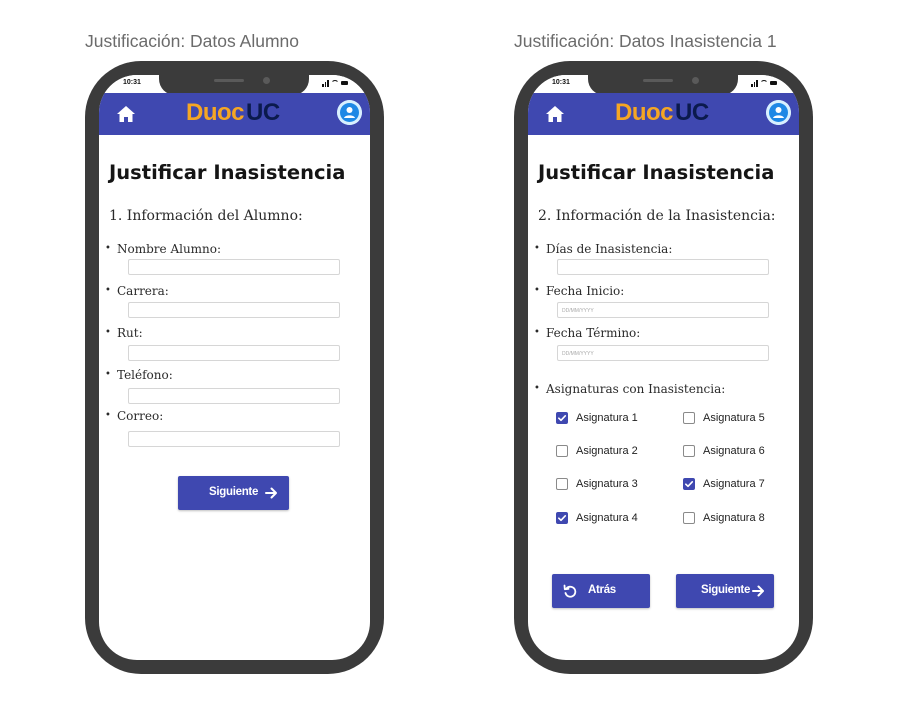 The image size is (905, 706). What do you see at coordinates (629, 389) in the screenshot?
I see `subjects-label: Asignaturas con Inasistencia:` at bounding box center [629, 389].